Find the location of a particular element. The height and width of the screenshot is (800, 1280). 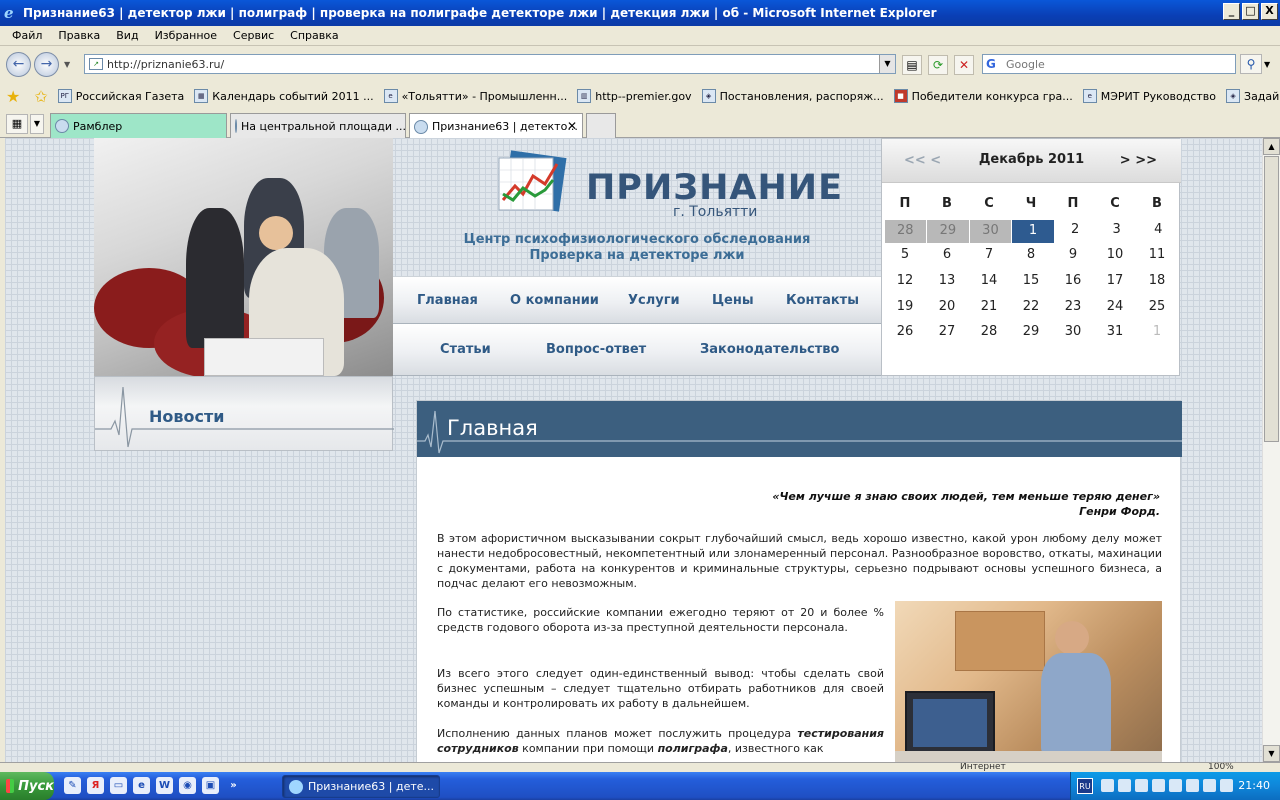

favorite-item: ◈Задай вопрос мэру is located at coordinates (1253, 96).